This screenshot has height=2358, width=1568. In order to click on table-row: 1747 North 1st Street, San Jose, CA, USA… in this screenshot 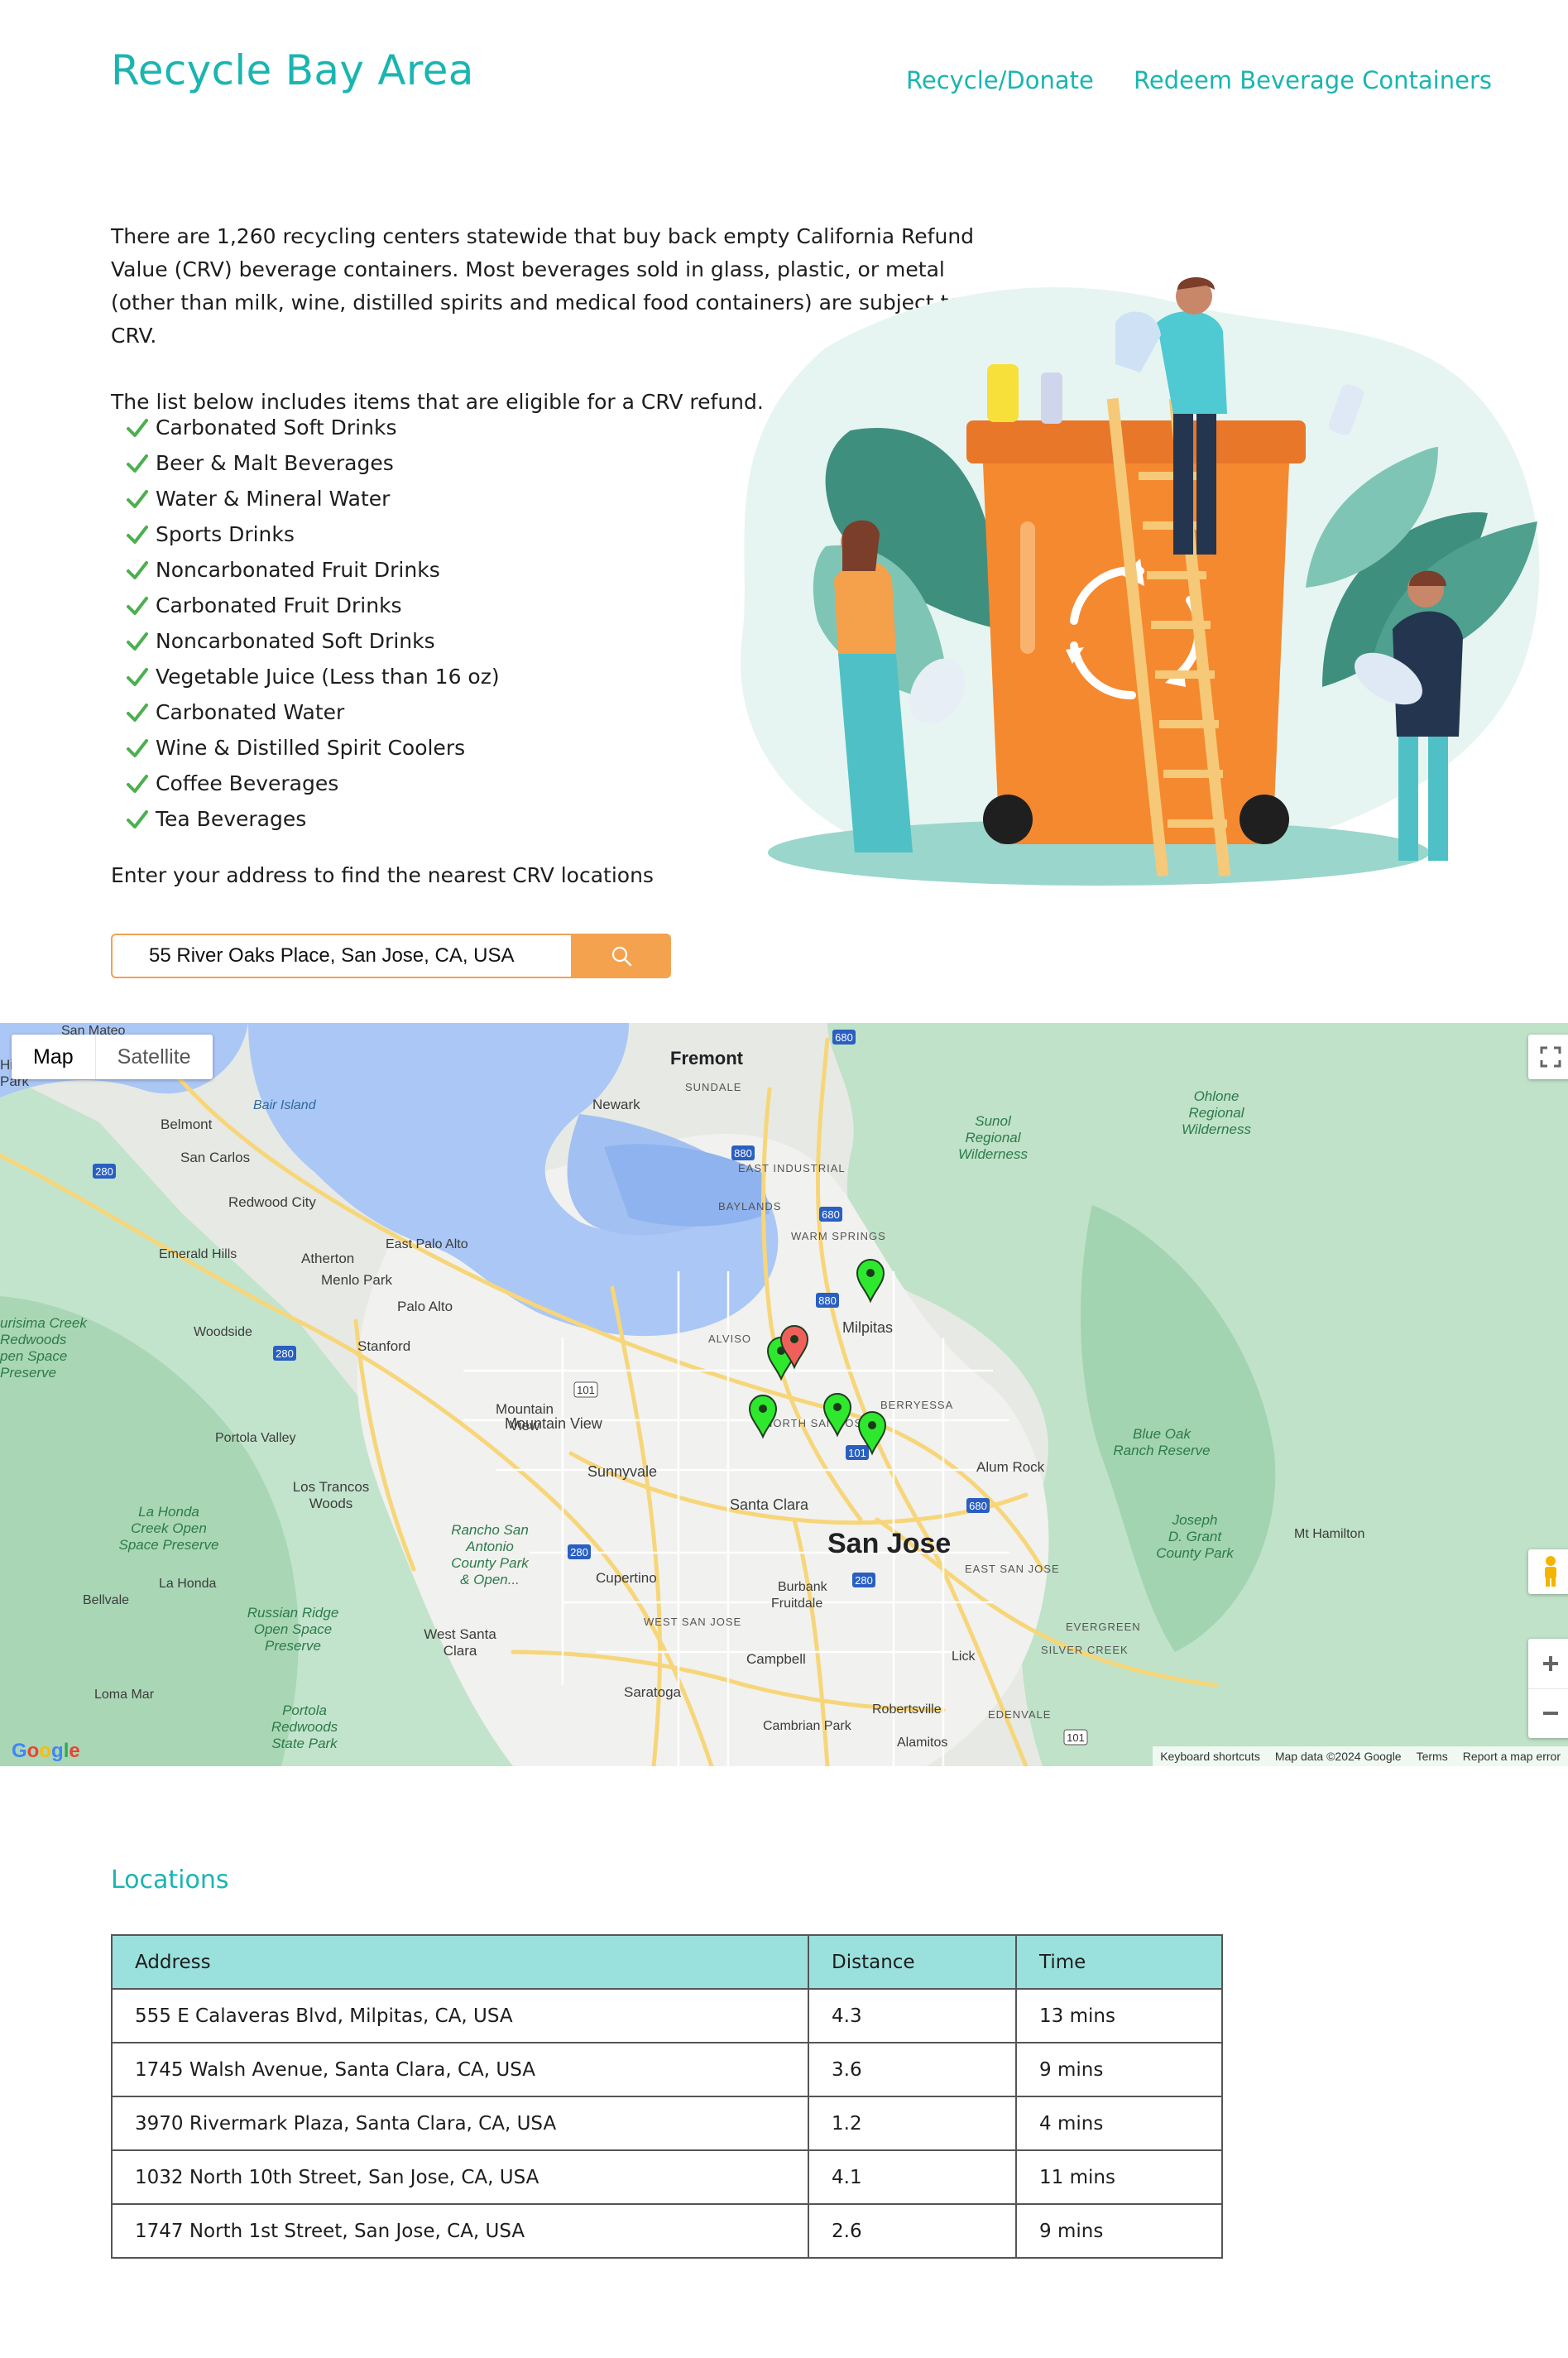, I will do `click(667, 2231)`.